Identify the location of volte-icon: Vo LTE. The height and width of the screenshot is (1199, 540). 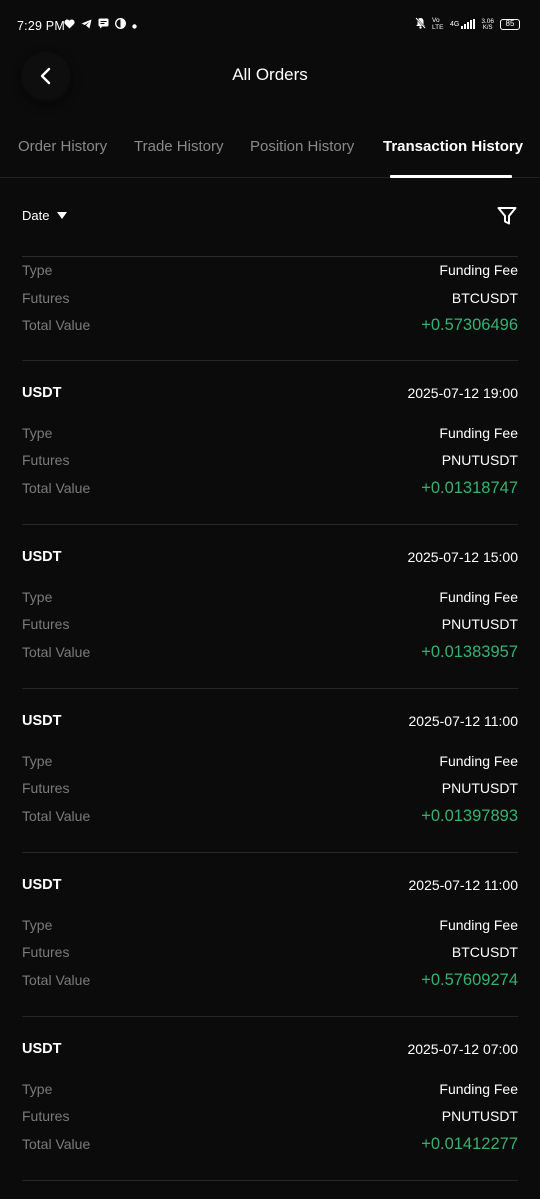
(438, 24).